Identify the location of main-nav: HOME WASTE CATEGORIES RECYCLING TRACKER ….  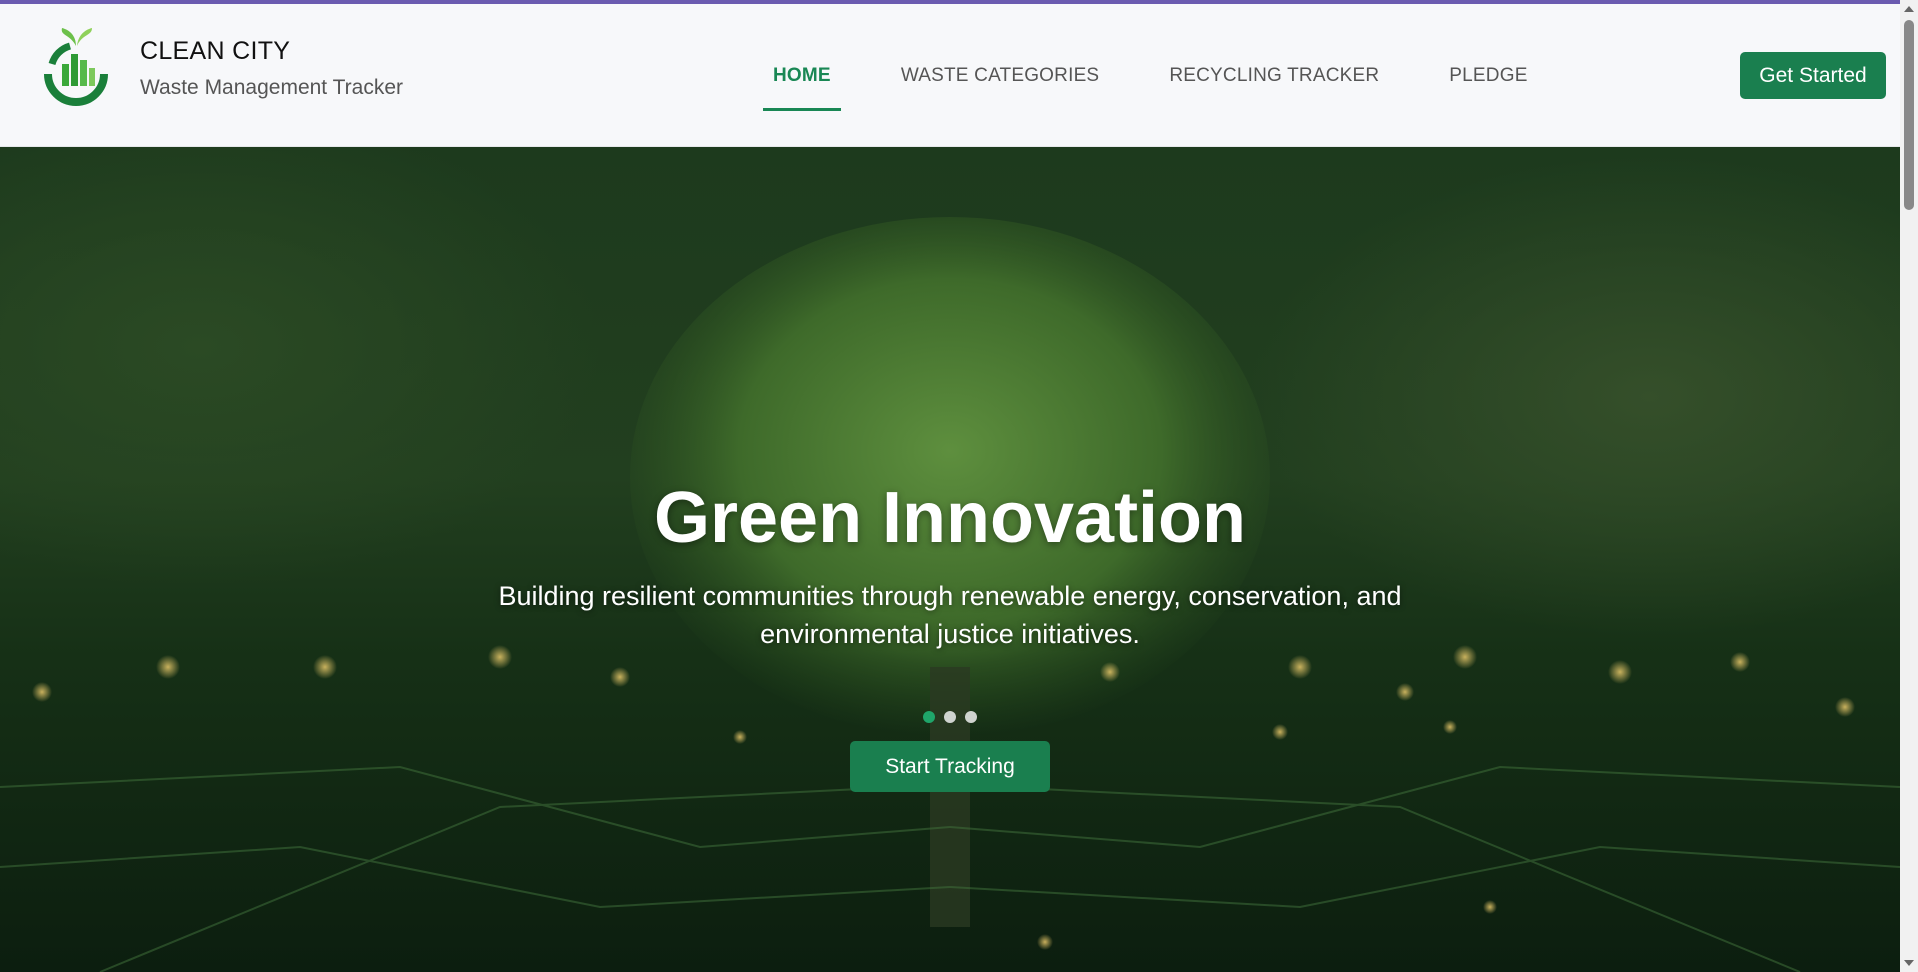
(1175, 75).